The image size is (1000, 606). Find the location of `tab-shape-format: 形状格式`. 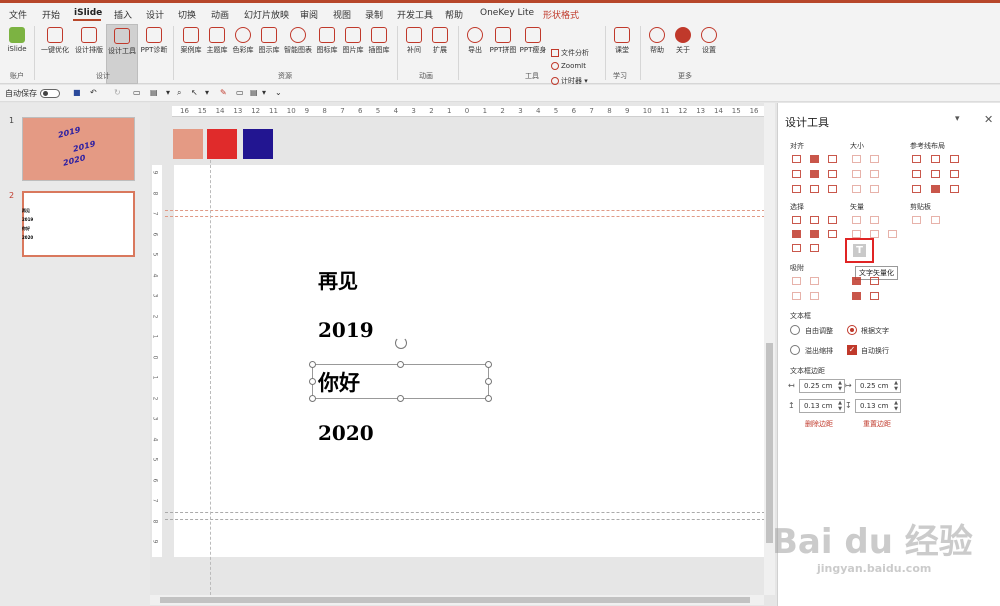

tab-shape-format: 形状格式 is located at coordinates (561, 14).